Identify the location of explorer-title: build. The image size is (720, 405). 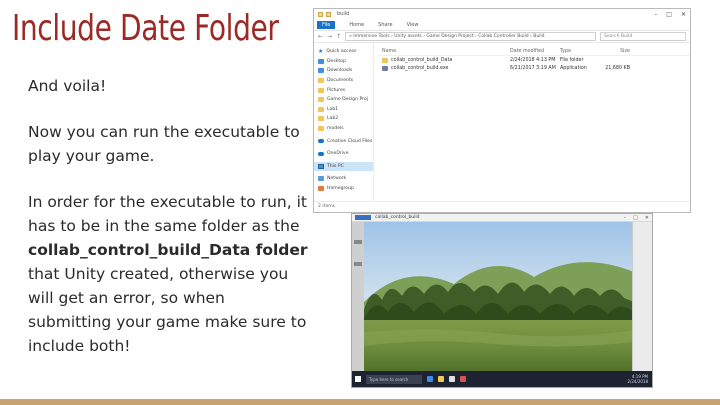
(343, 14).